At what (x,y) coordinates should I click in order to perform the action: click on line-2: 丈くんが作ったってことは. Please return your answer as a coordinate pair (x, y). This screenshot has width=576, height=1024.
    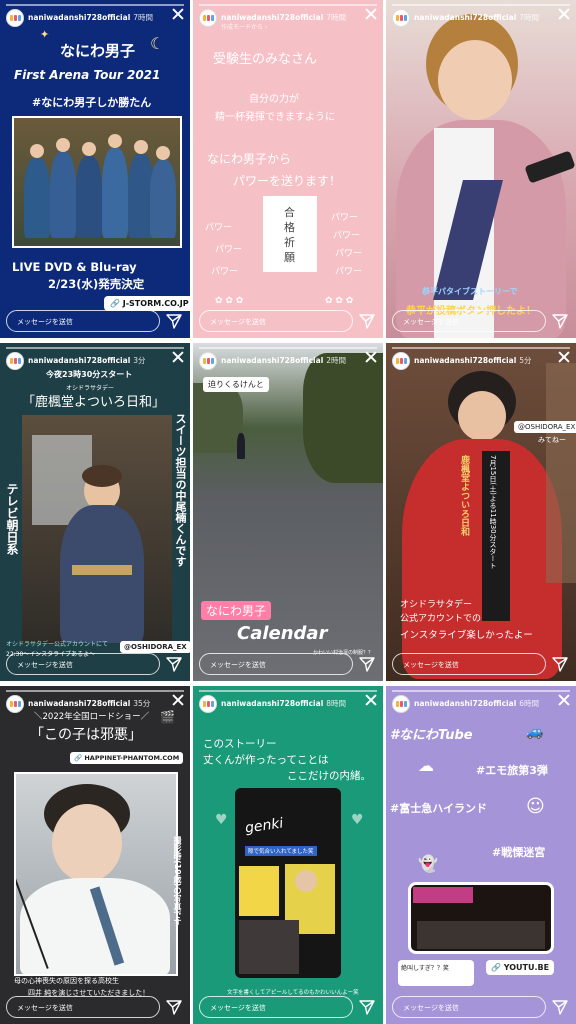
    Looking at the image, I should click on (266, 760).